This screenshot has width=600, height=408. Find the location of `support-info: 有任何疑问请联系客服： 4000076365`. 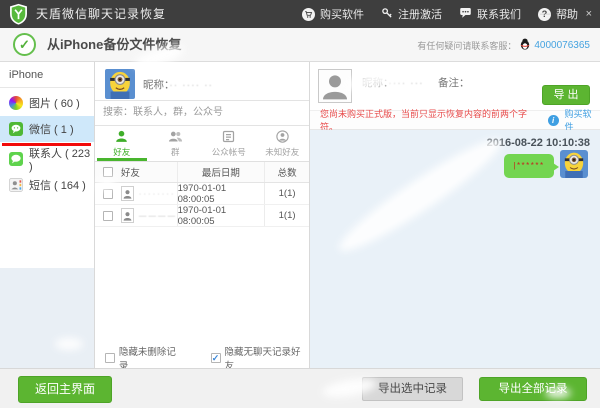

support-info: 有任何疑问请联系客服： 4000076365 is located at coordinates (503, 45).